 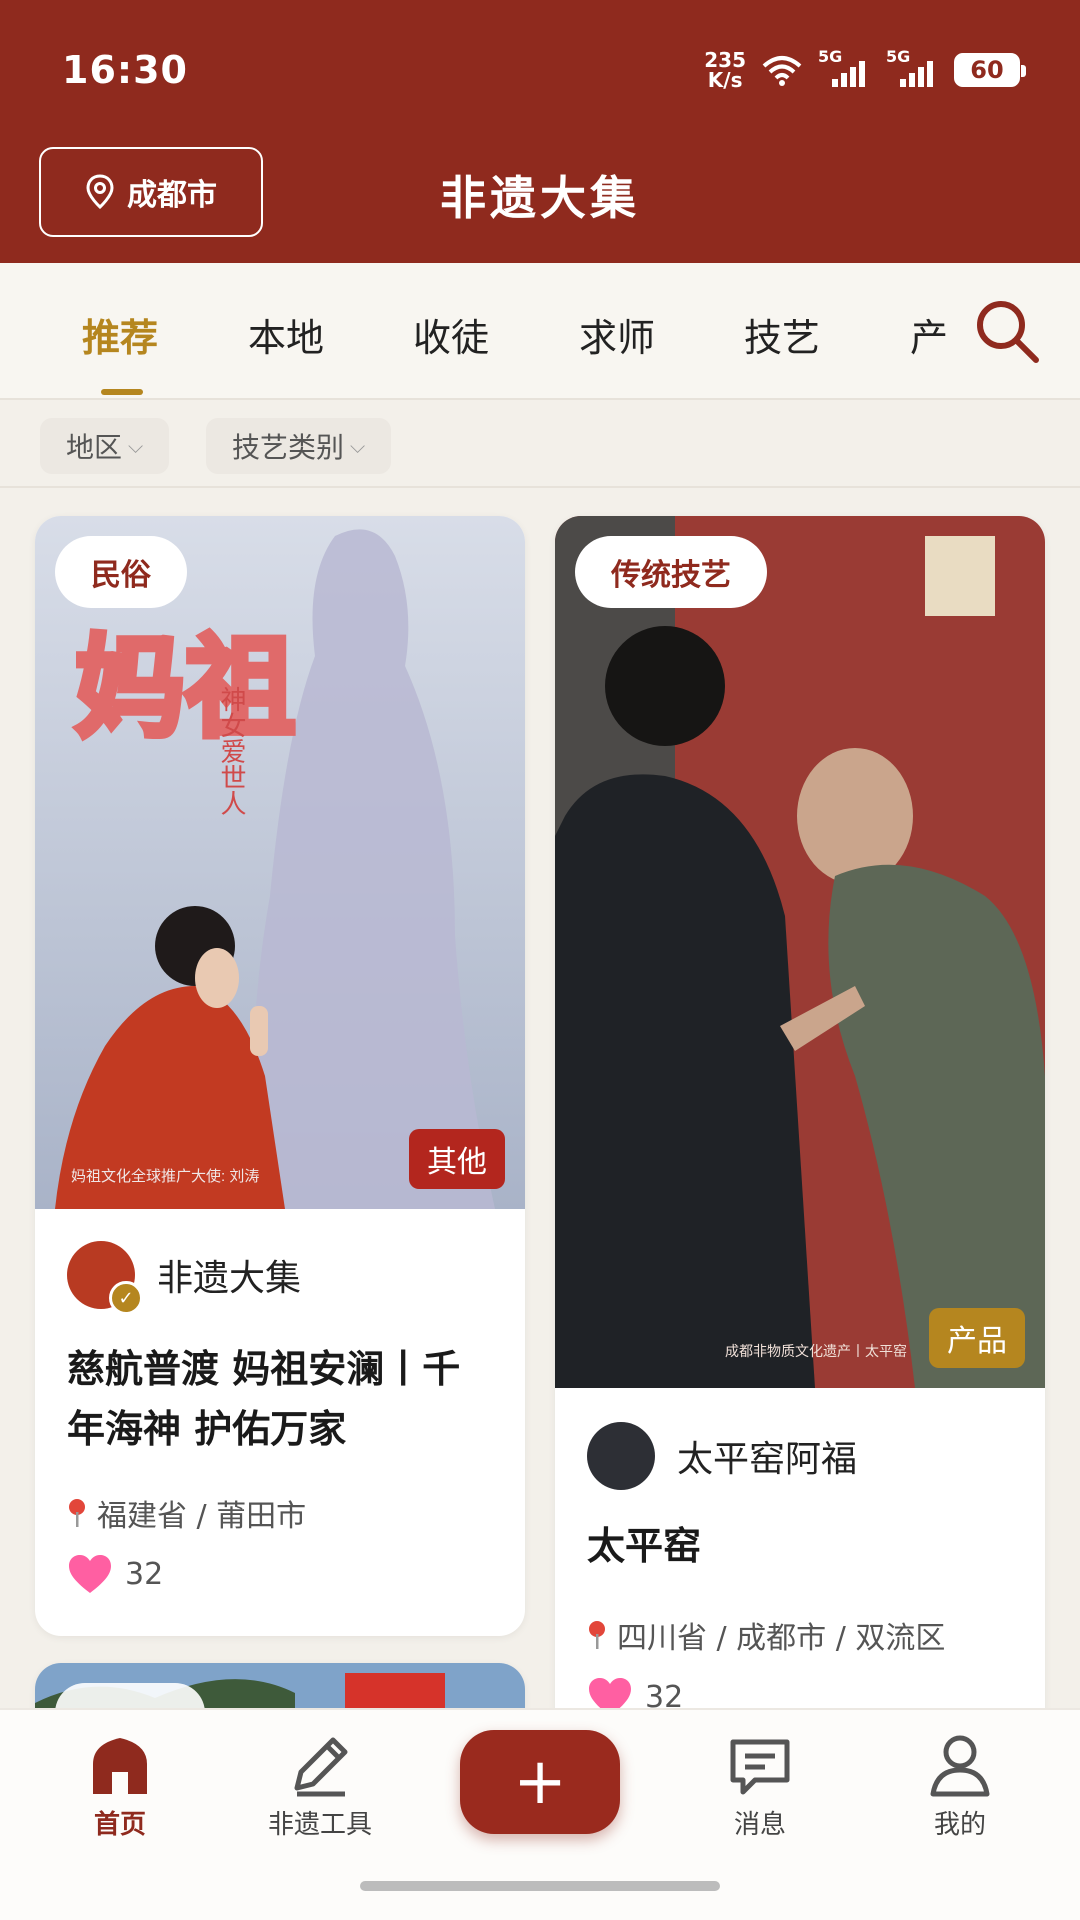 I want to click on feed-card, so click(x=280, y=1685).